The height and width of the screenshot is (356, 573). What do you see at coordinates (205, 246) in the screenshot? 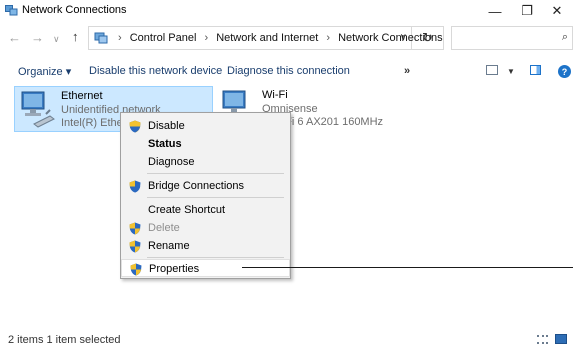
I see `menu-item-rename: Rename` at bounding box center [205, 246].